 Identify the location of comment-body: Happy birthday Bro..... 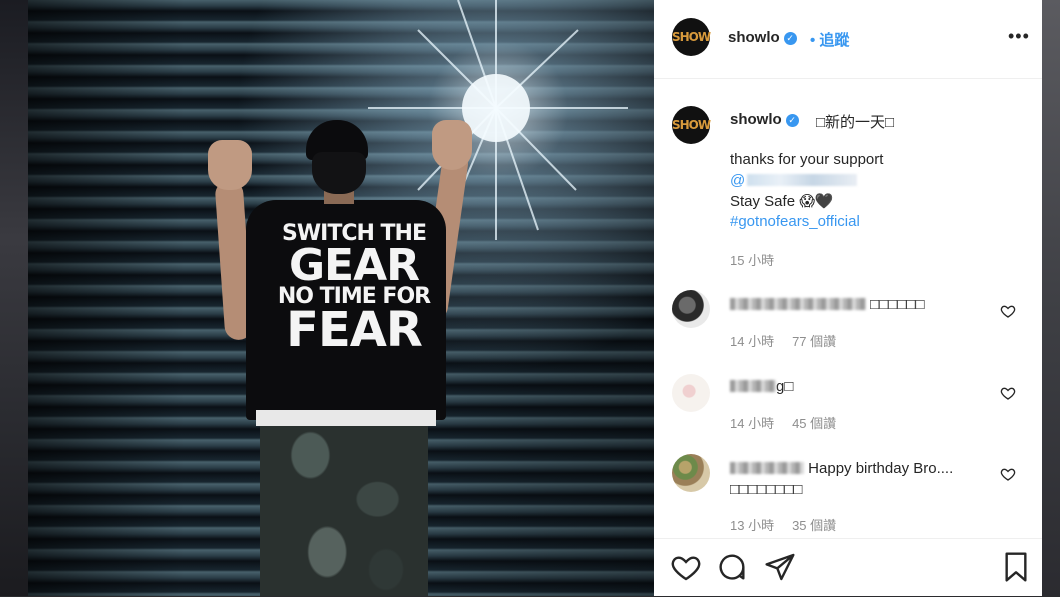
(881, 468).